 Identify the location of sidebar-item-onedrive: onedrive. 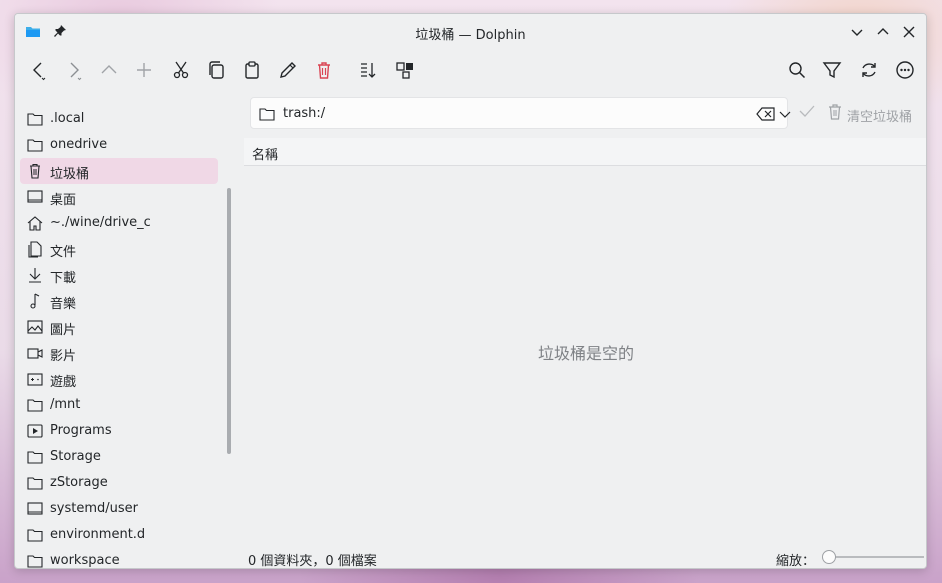
(119, 145).